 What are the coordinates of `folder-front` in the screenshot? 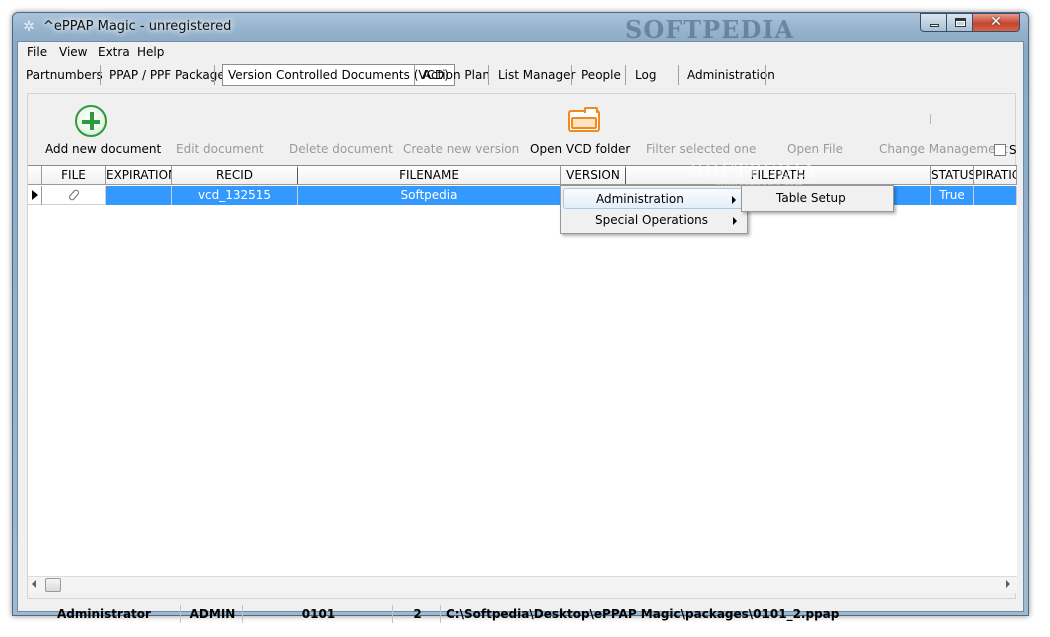 It's located at (584, 123).